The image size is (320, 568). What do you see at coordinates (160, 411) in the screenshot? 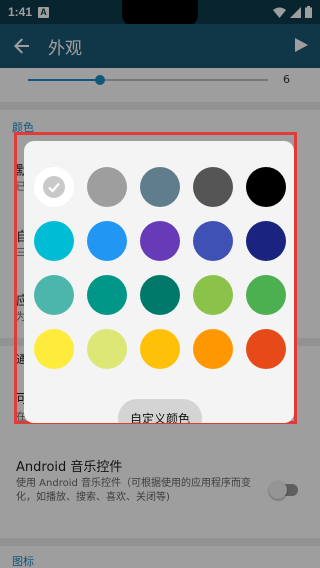
I see `custom-color-button: 自定义颜色` at bounding box center [160, 411].